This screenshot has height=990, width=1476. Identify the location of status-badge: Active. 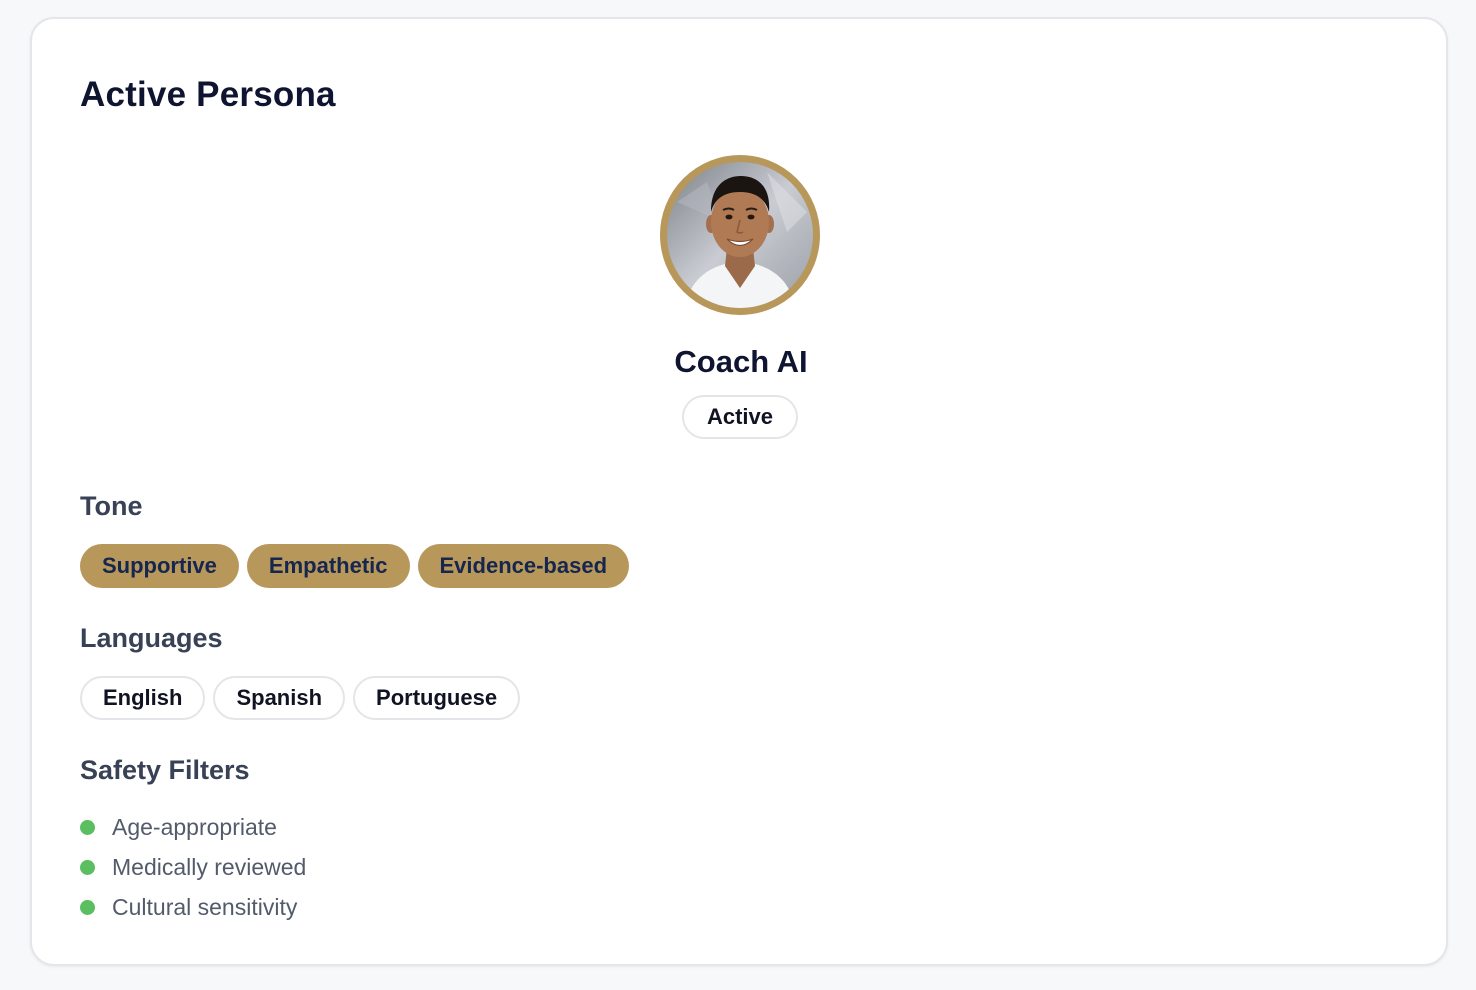
(740, 417).